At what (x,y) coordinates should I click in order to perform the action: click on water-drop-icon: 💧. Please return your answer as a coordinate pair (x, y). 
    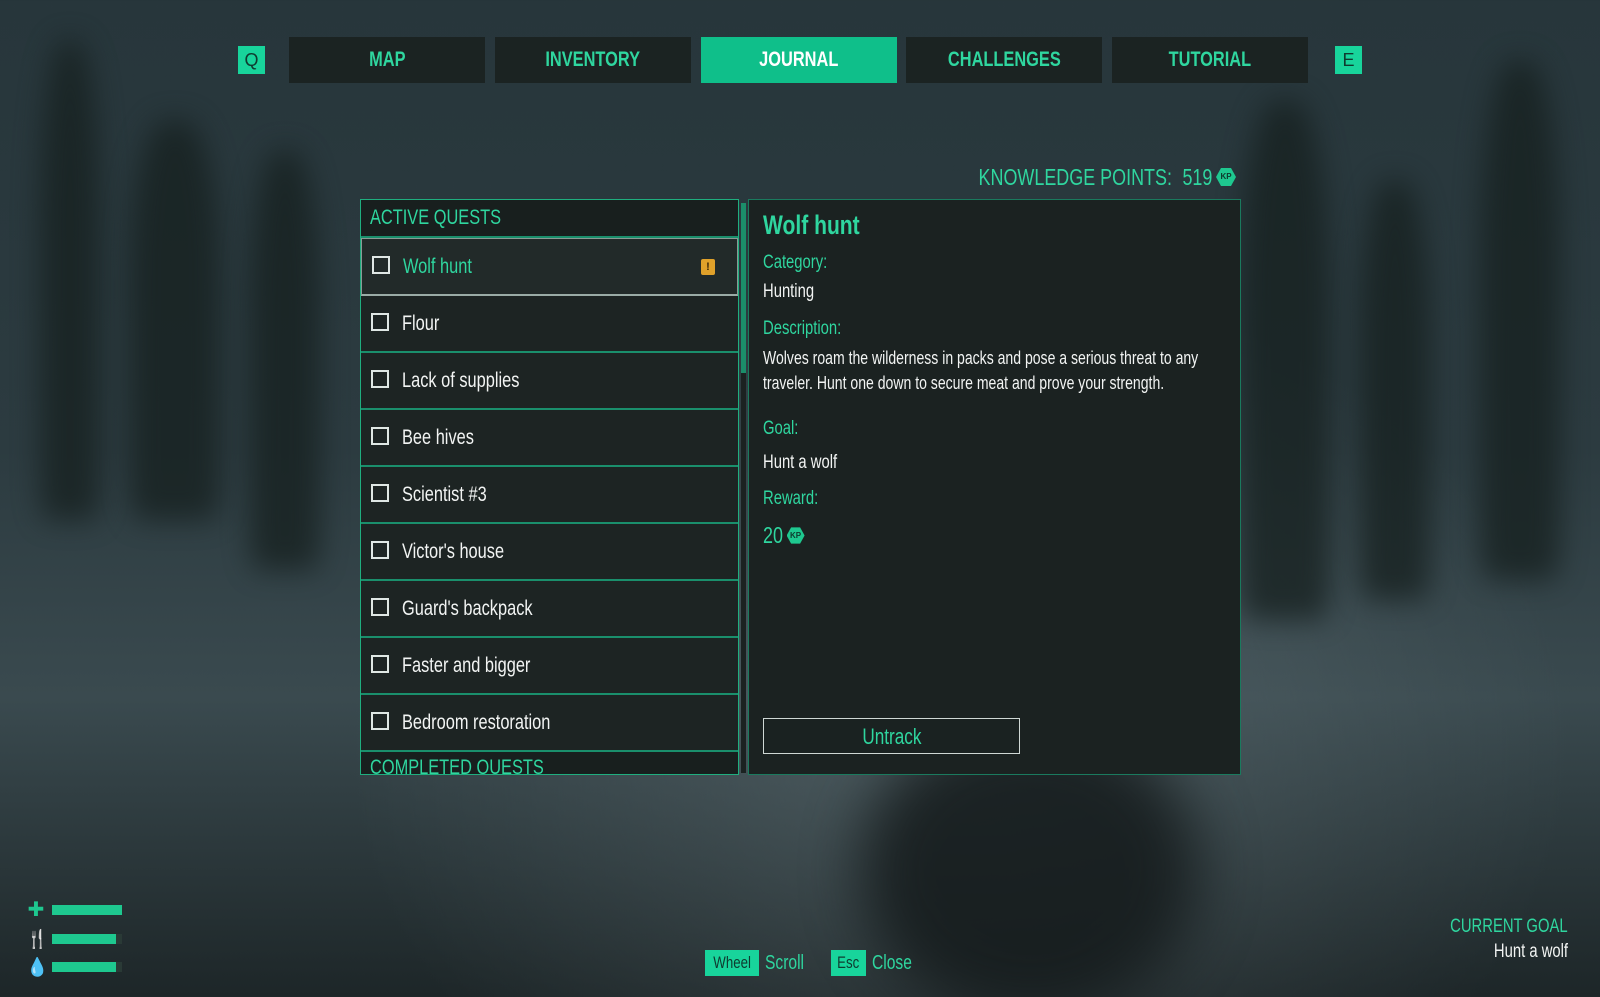
    Looking at the image, I should click on (37, 967).